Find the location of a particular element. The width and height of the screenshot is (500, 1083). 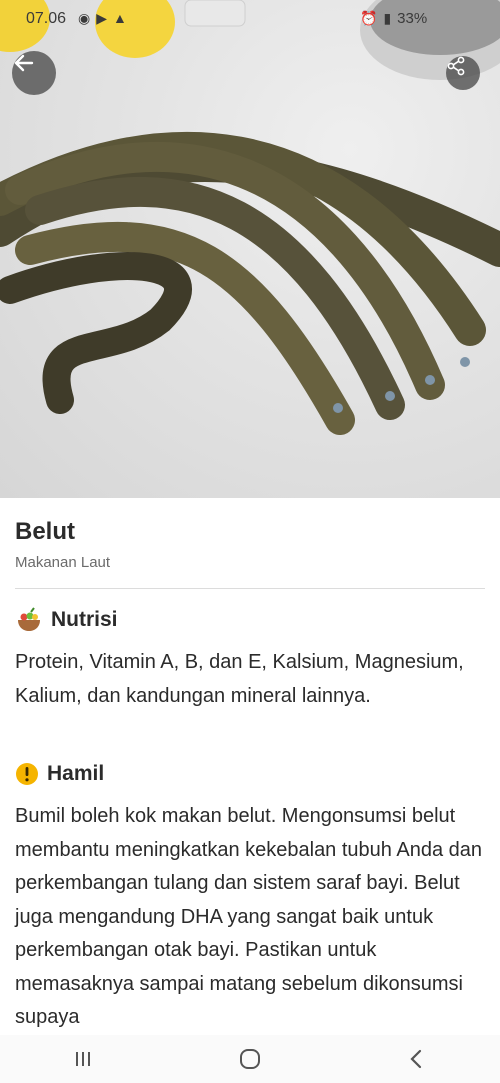

home-button is located at coordinates (250, 1059).